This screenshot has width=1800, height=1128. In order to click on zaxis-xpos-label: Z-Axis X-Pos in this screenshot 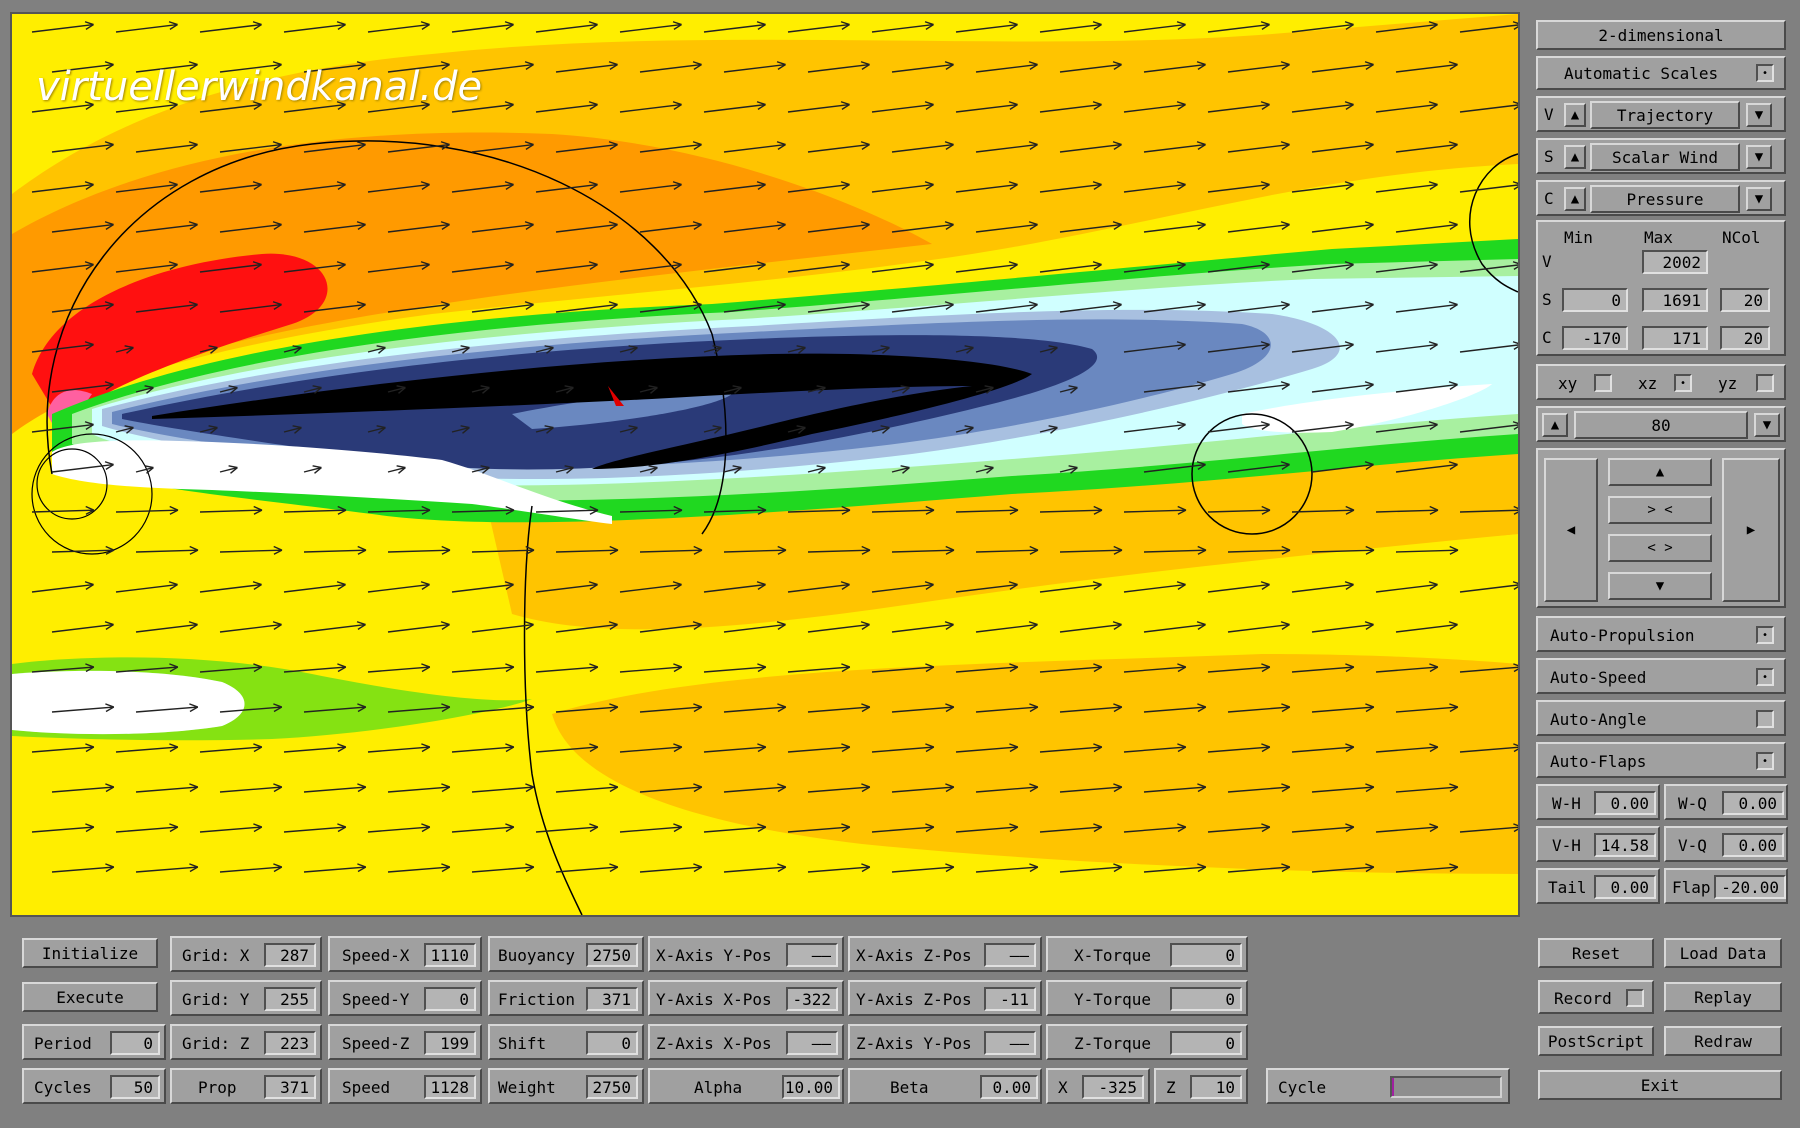, I will do `click(714, 1043)`.